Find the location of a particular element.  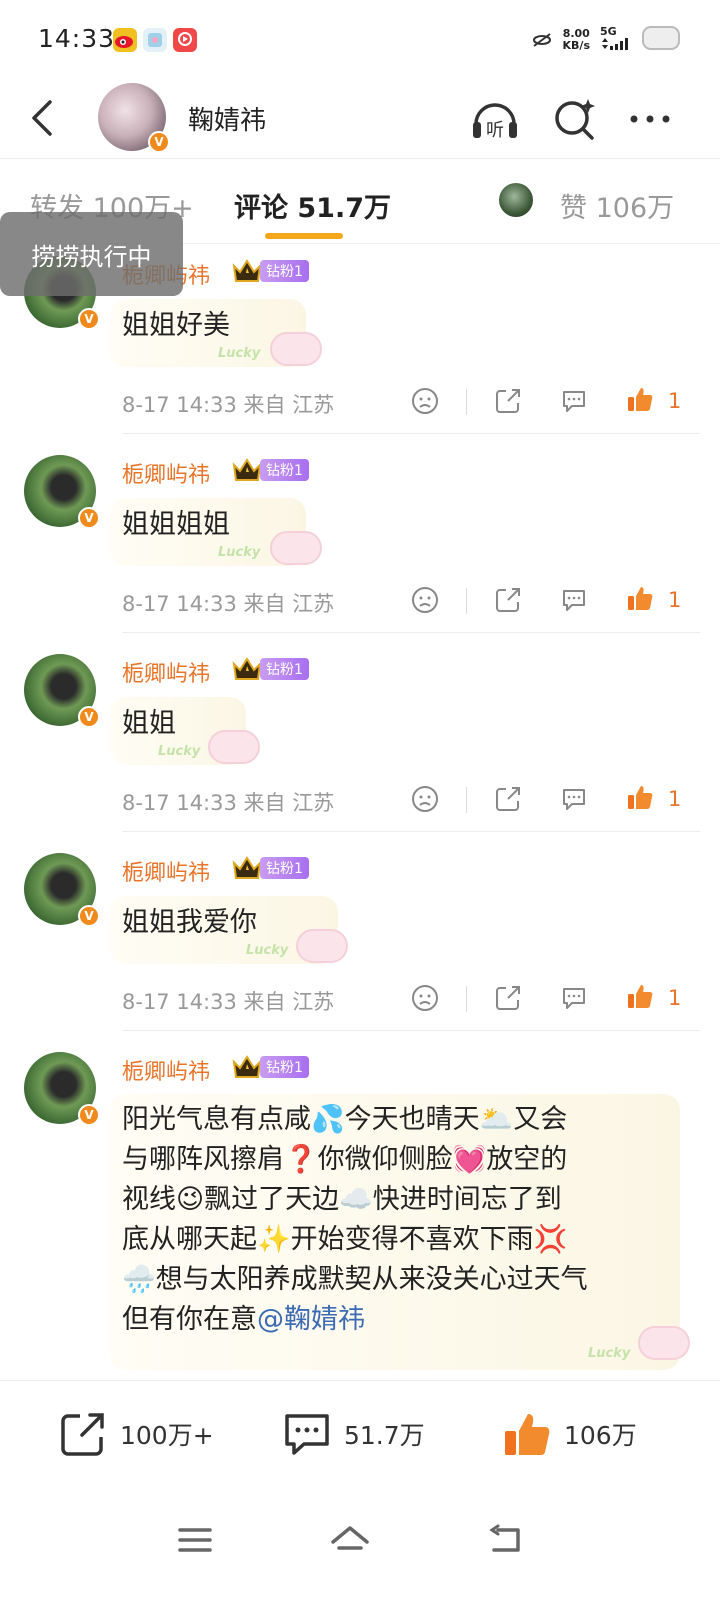

comment-text: 姐姐好美 is located at coordinates (176, 326).